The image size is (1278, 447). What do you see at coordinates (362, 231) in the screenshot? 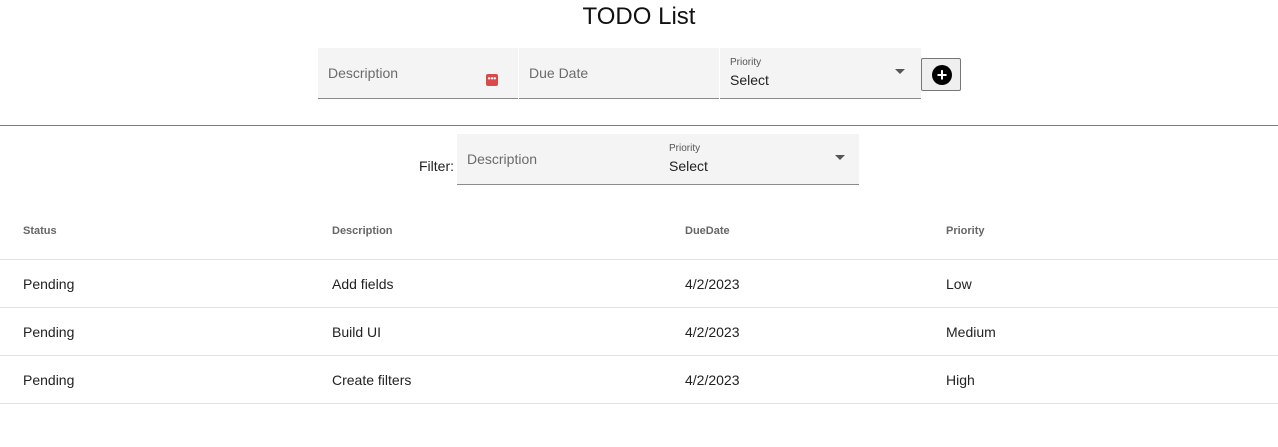
I see `column-header-description: Description` at bounding box center [362, 231].